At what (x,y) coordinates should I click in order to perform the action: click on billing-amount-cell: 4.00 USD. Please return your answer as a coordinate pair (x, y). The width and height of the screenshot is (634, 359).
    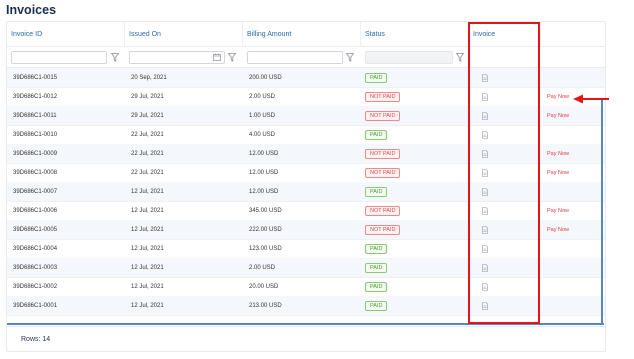
    Looking at the image, I should click on (262, 135).